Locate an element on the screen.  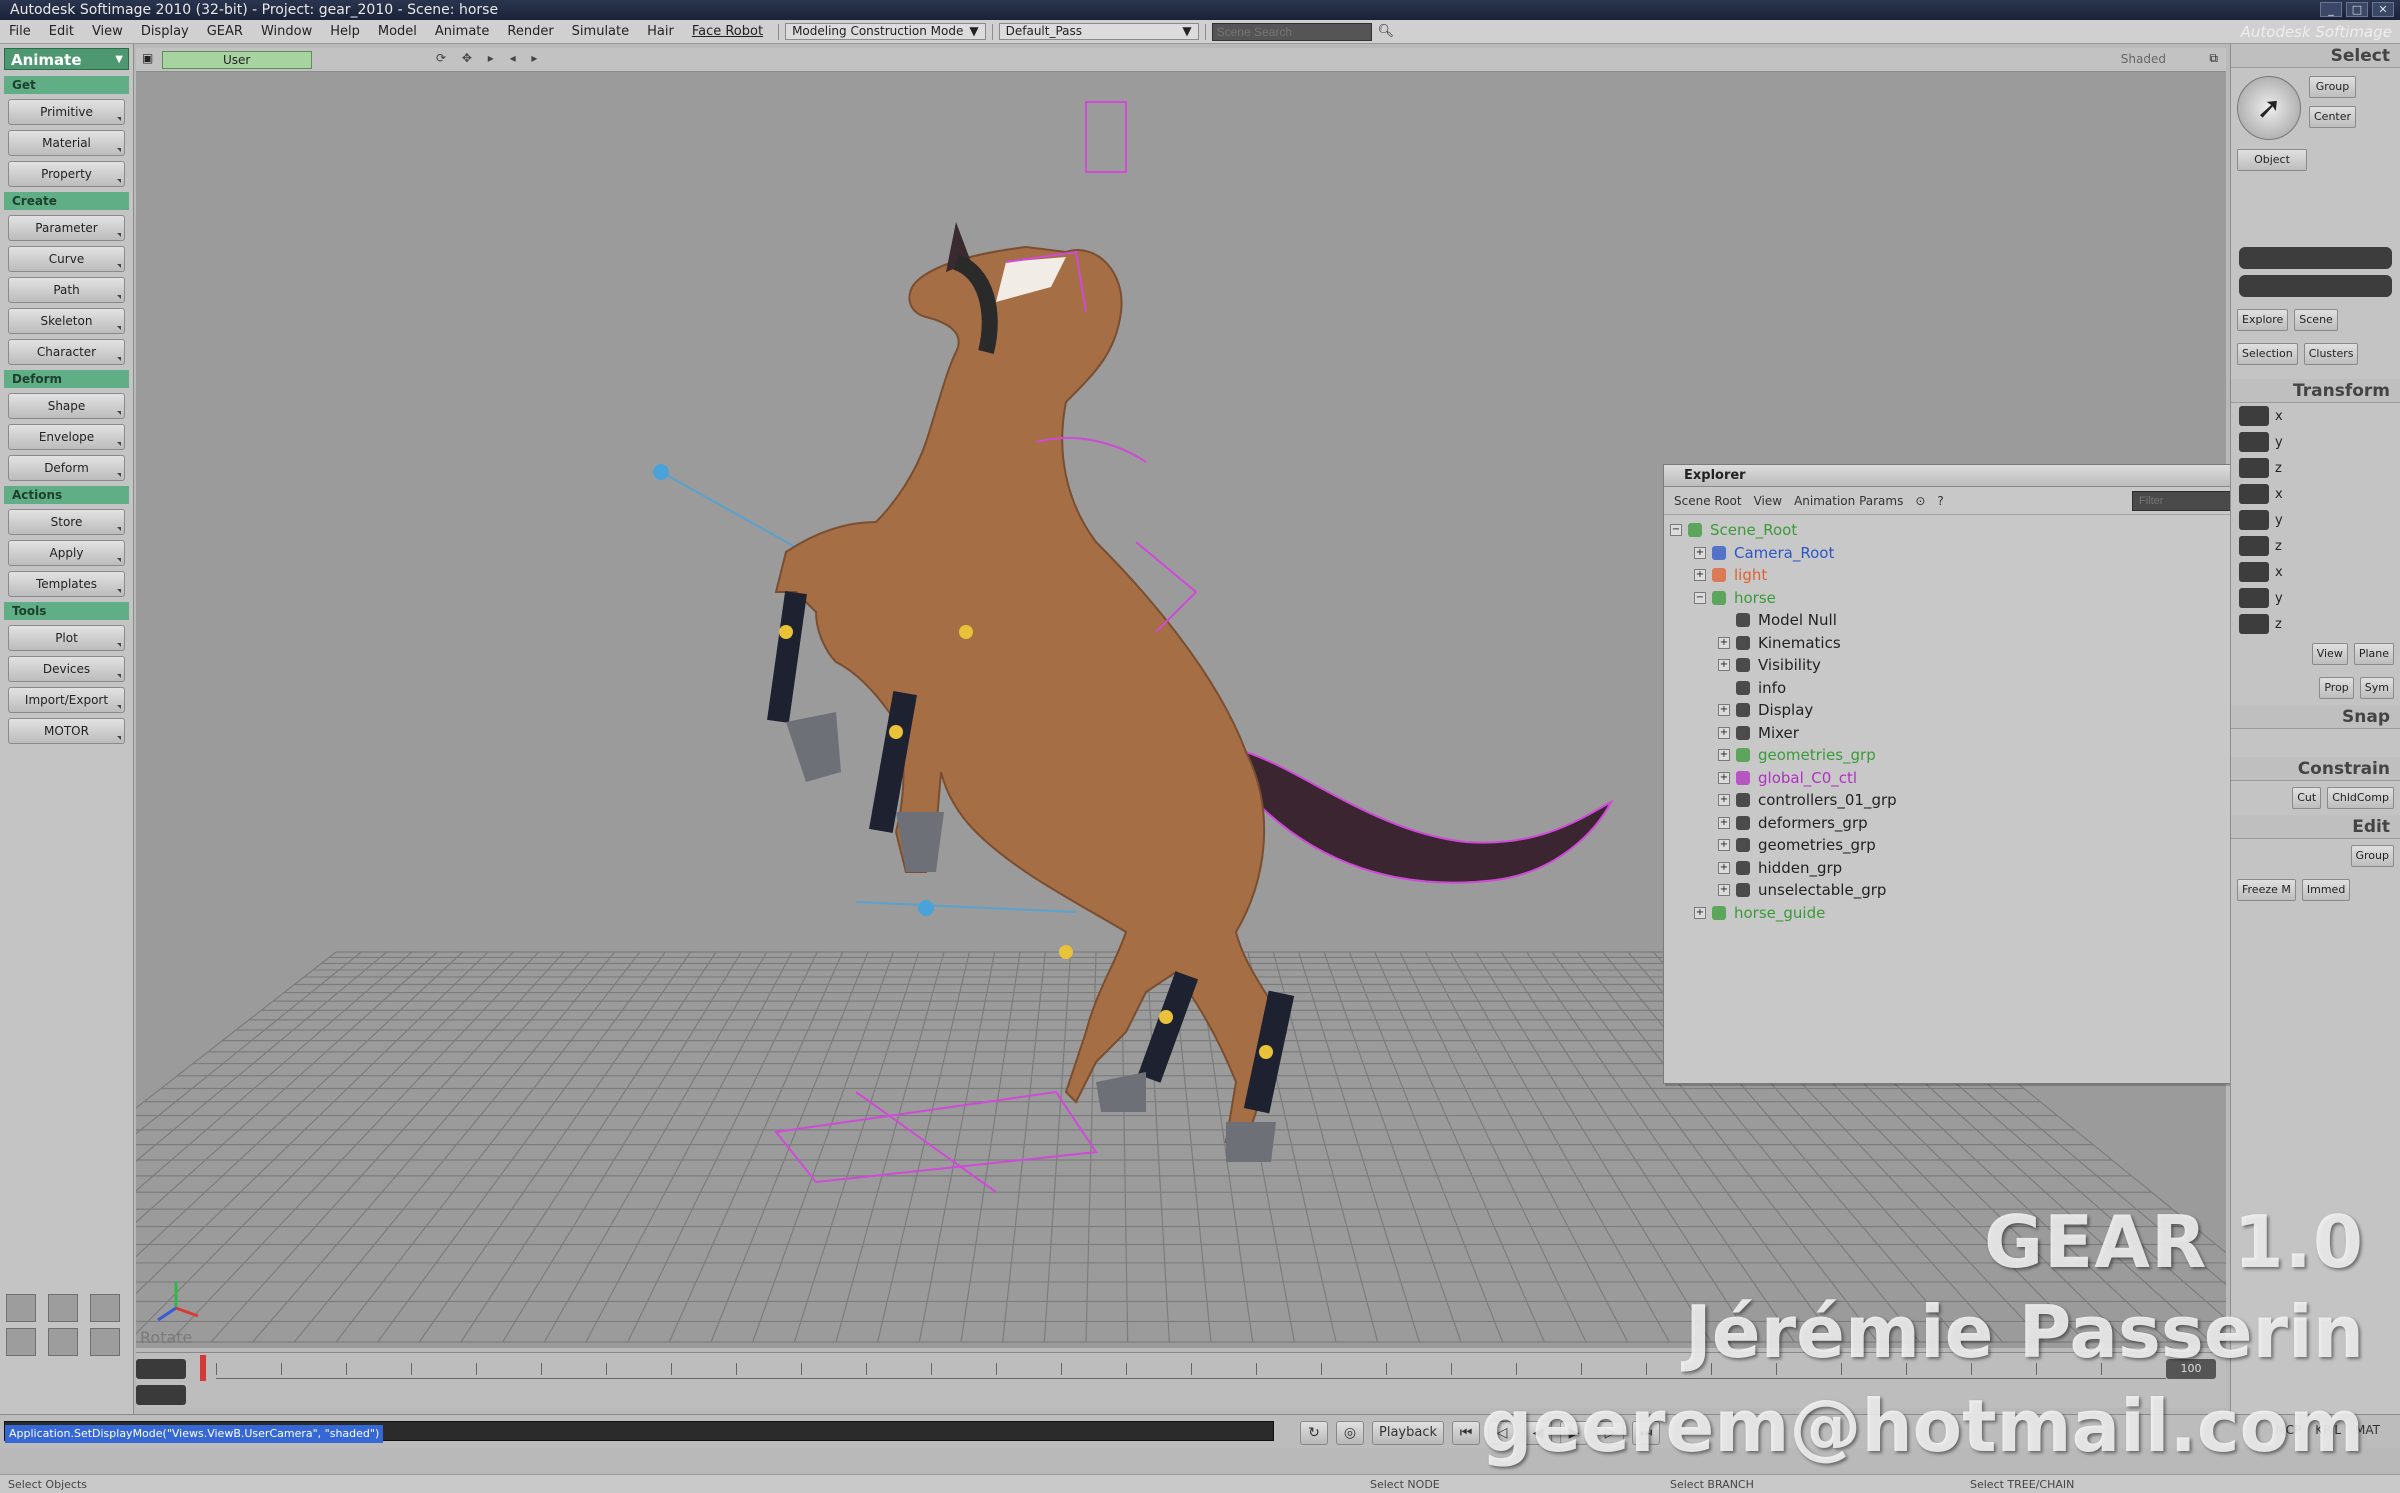
tree-item: + Visibility is located at coordinates (1981, 665).